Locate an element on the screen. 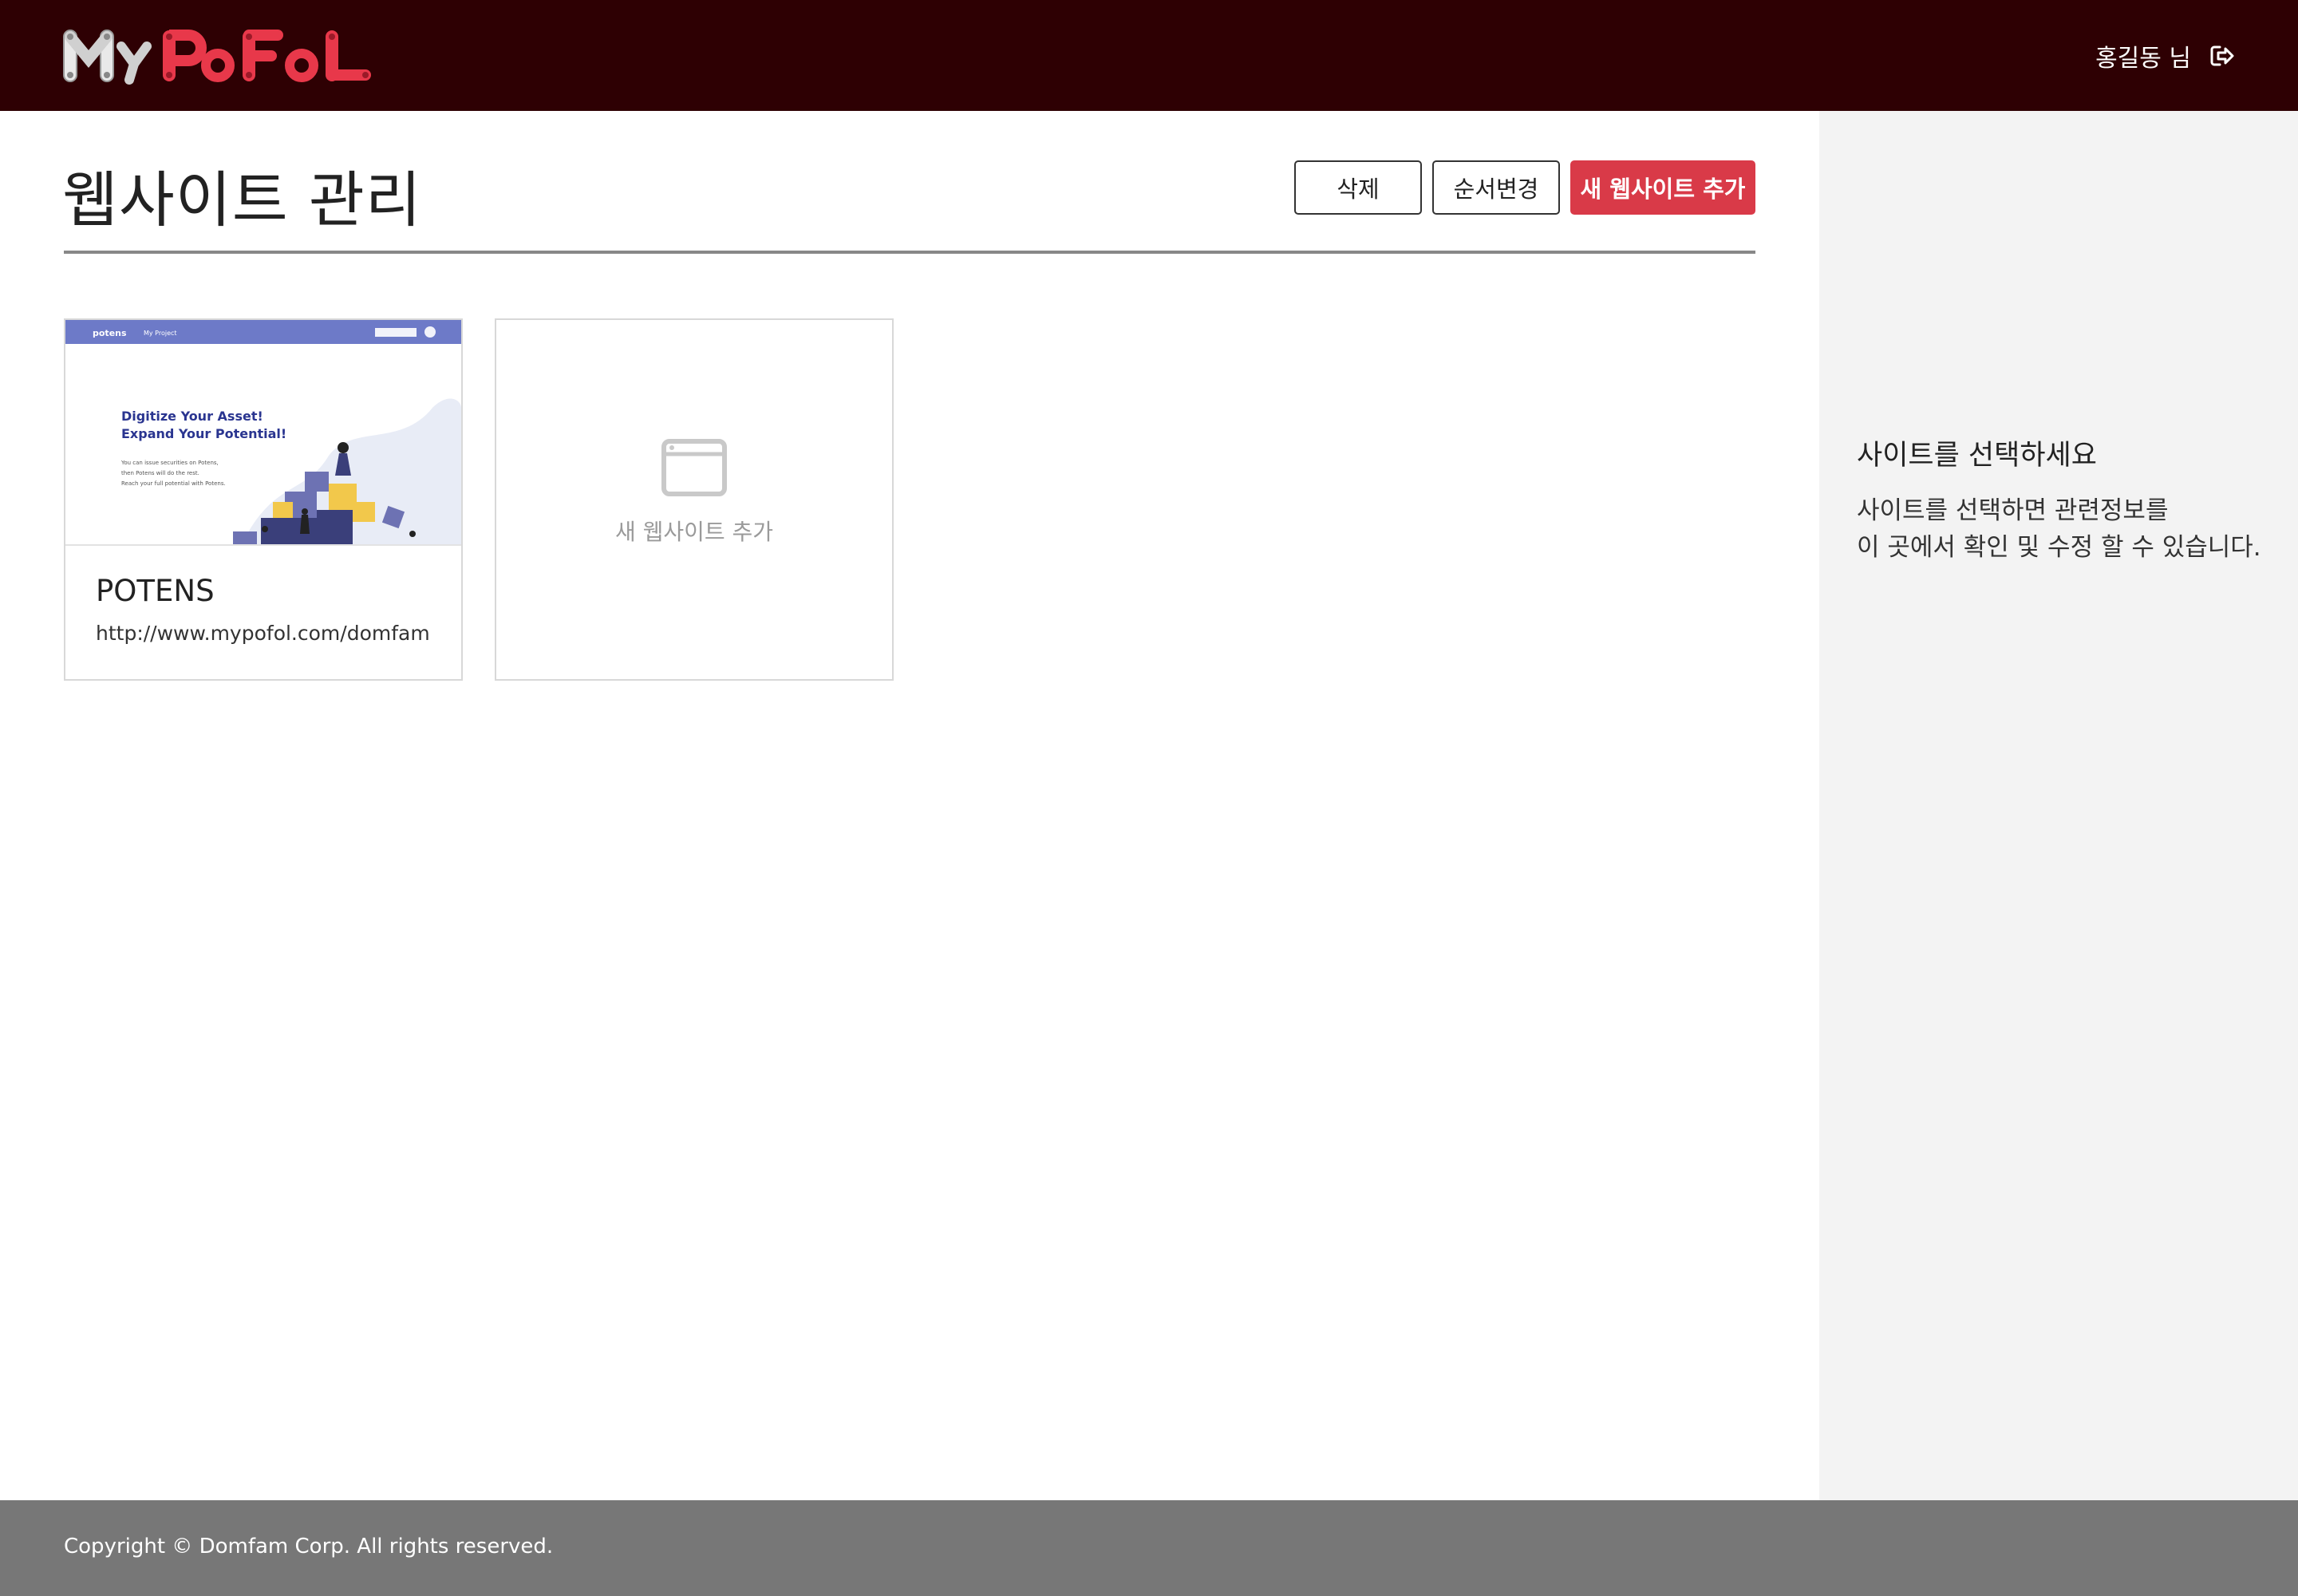  website-name: POTENS is located at coordinates (156, 591).